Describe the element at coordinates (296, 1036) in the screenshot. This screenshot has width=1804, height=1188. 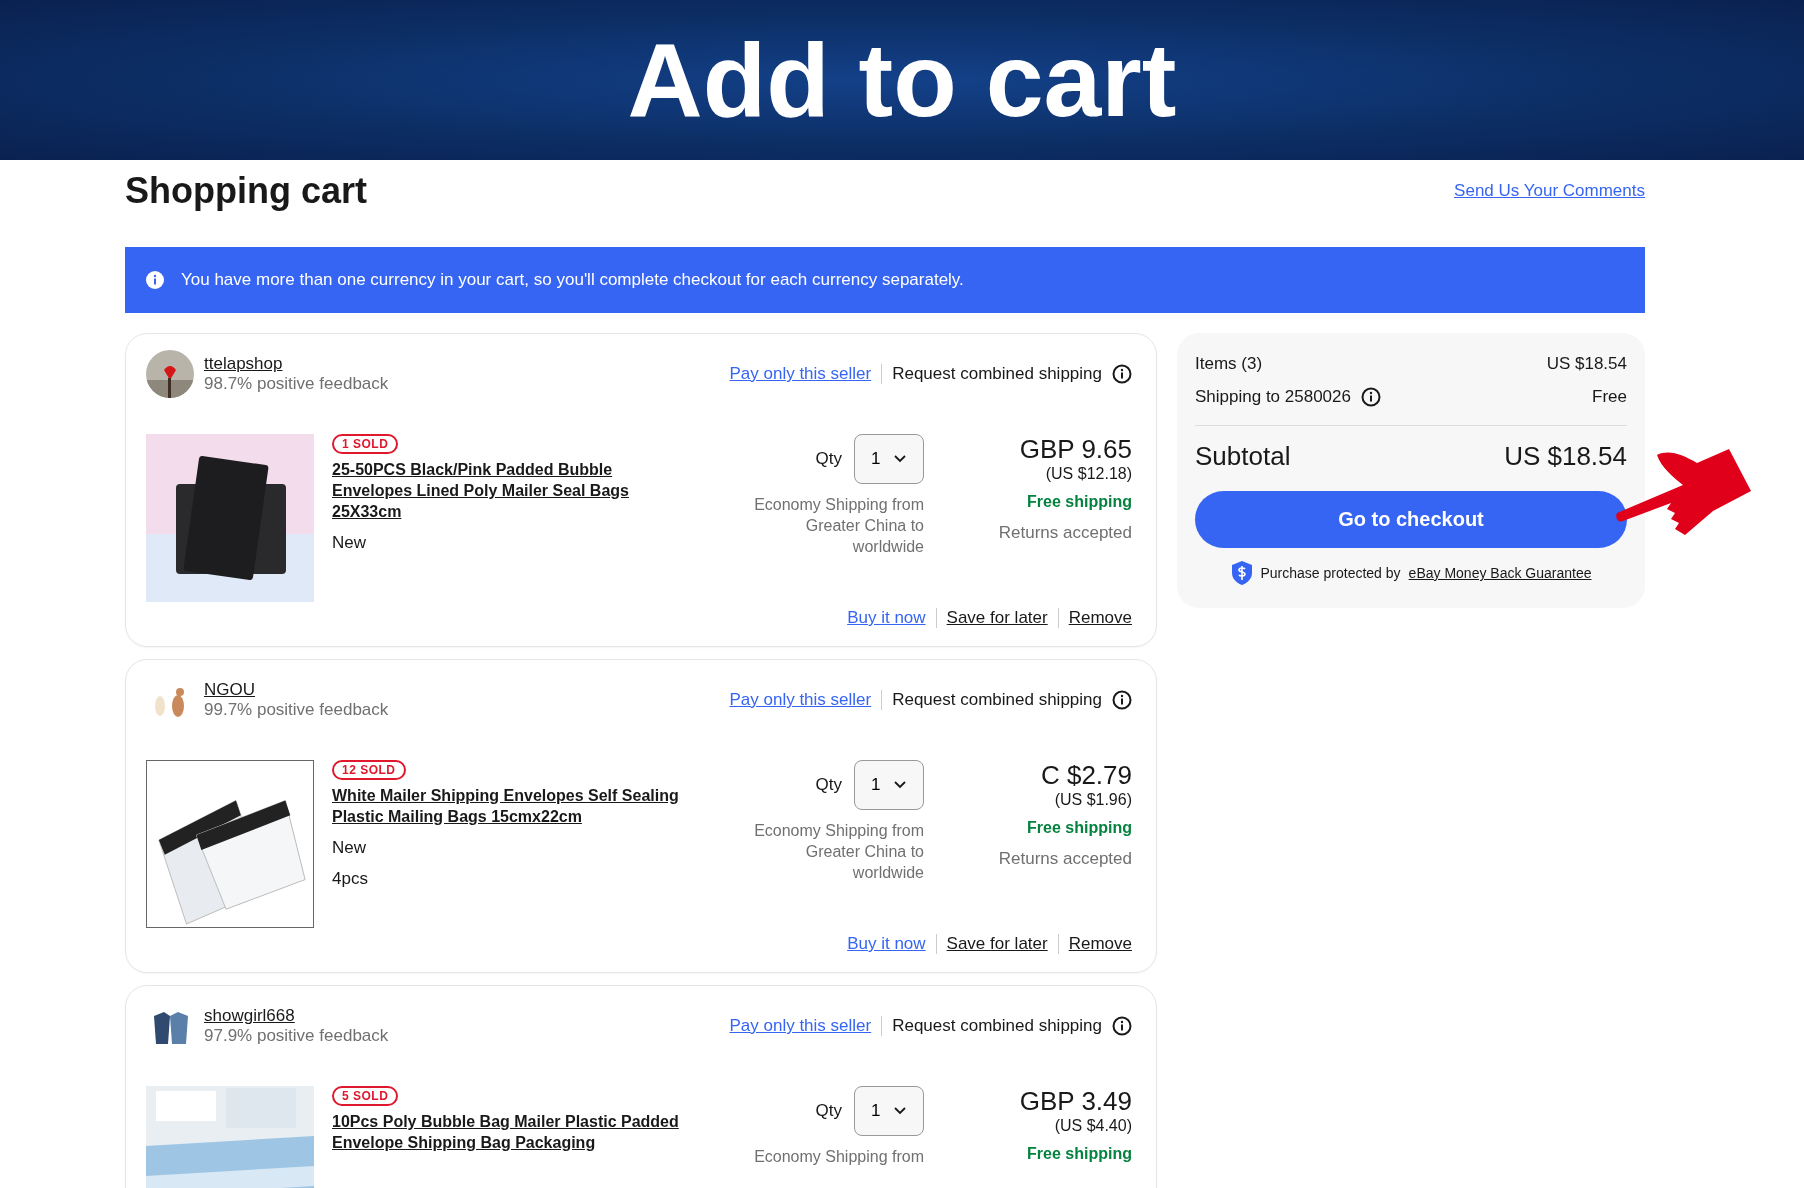
I see `seller-feedback: 97.9% positive feedback` at that location.